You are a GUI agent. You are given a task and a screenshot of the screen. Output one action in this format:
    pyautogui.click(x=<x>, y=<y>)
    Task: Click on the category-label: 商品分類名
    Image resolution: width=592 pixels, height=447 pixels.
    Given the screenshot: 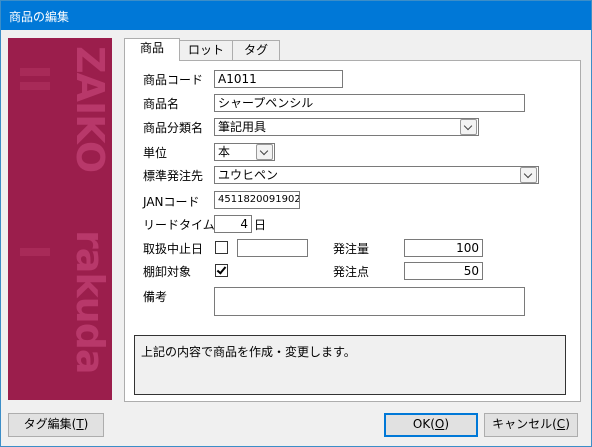 What is the action you would take?
    pyautogui.click(x=173, y=128)
    